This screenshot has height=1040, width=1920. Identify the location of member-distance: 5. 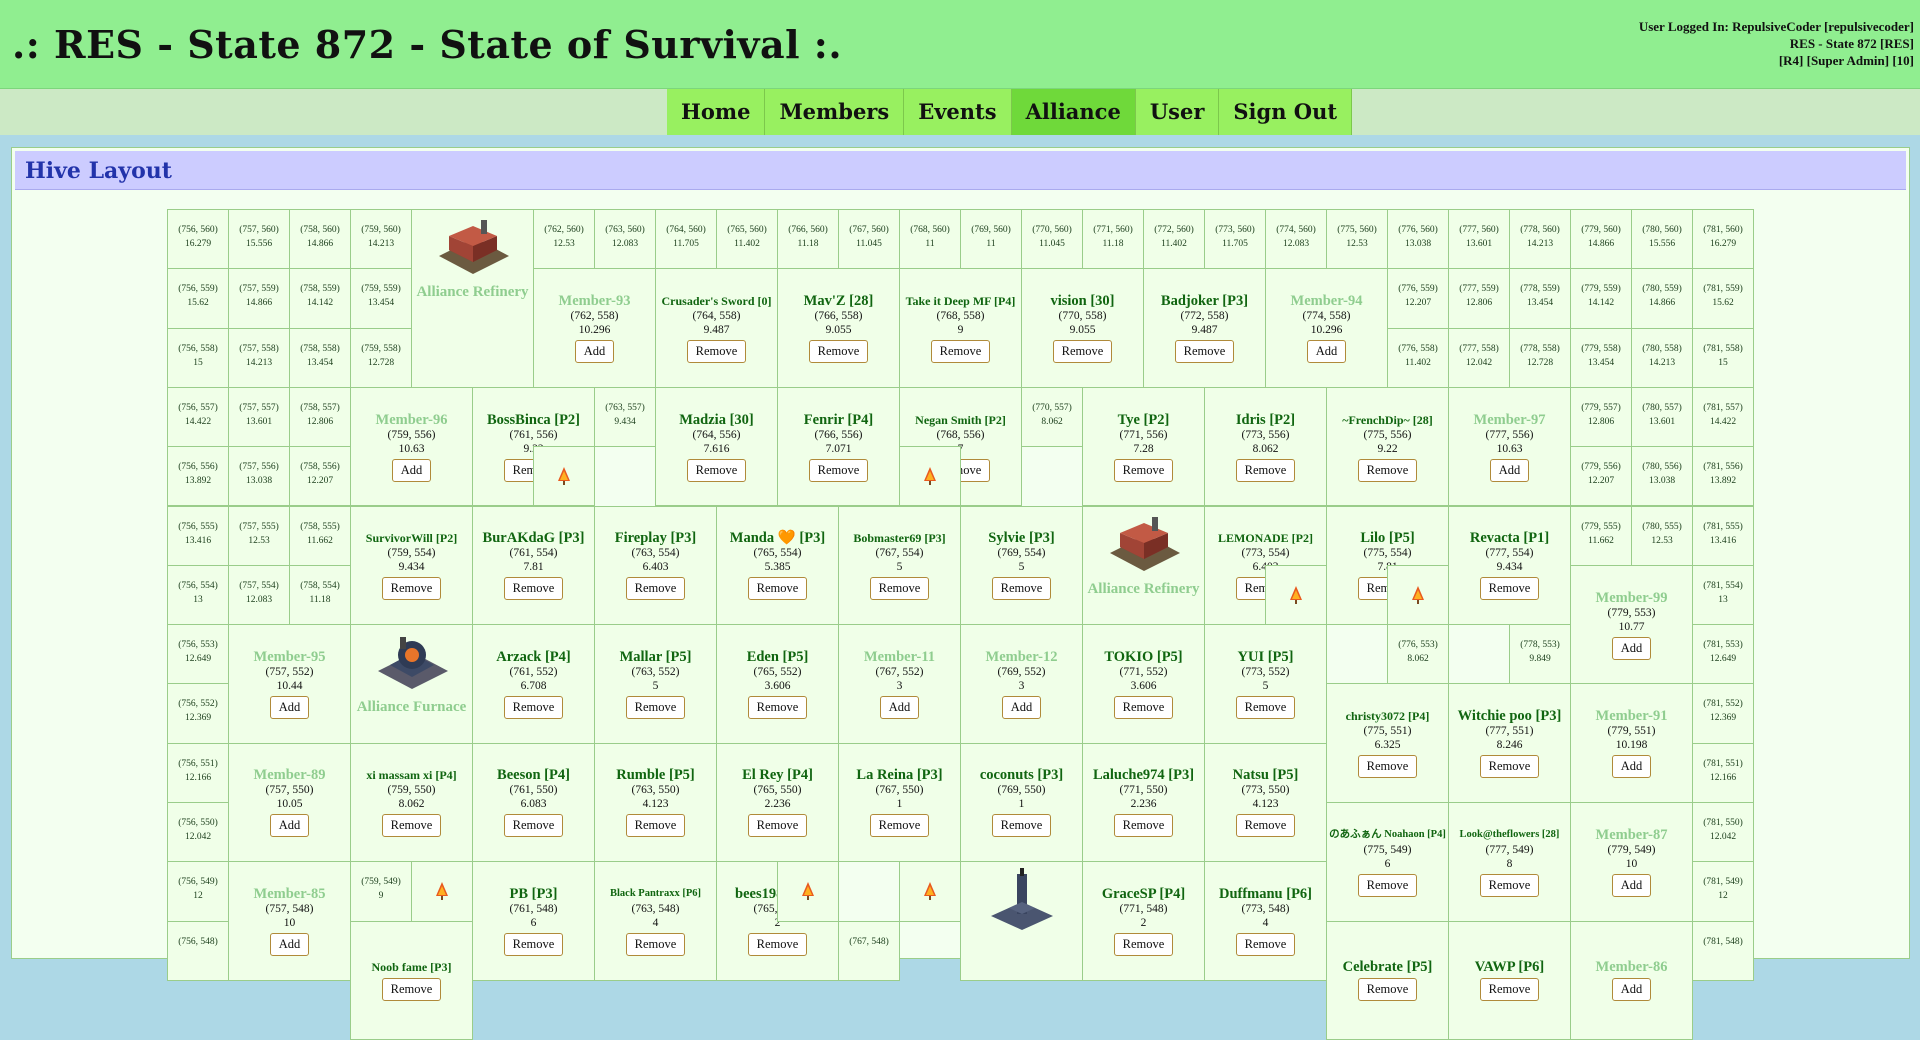
(1265, 685).